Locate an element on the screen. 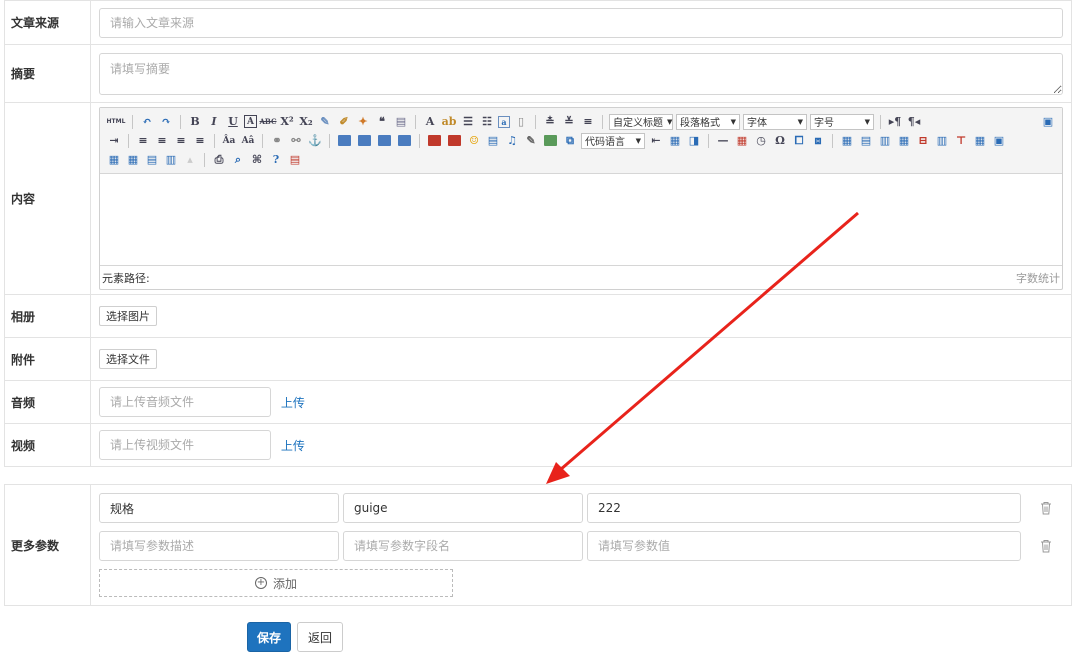  merge-right-icon: ▣ is located at coordinates (999, 141).